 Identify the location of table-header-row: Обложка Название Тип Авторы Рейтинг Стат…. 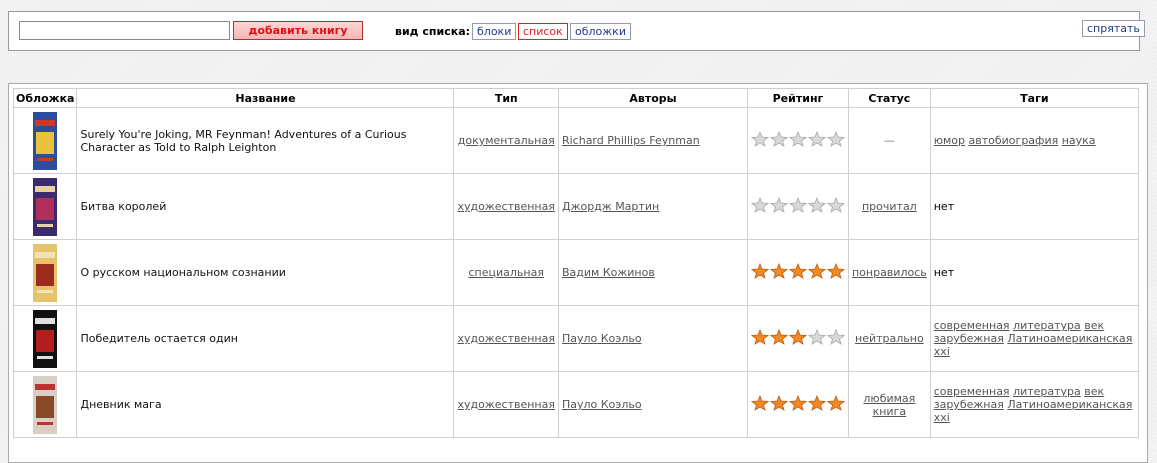
(576, 98).